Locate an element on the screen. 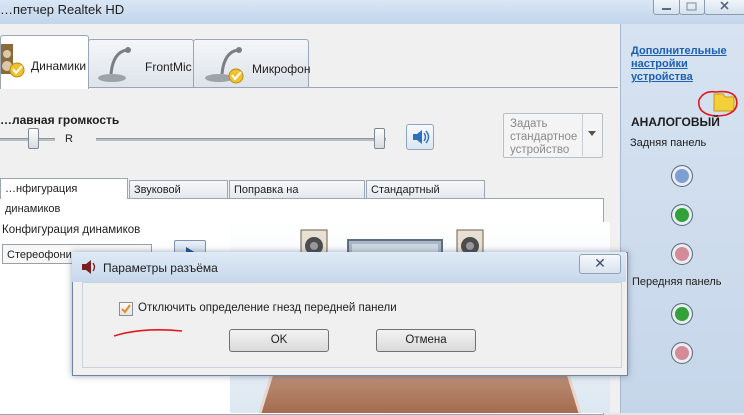  mute-button is located at coordinates (420, 137).